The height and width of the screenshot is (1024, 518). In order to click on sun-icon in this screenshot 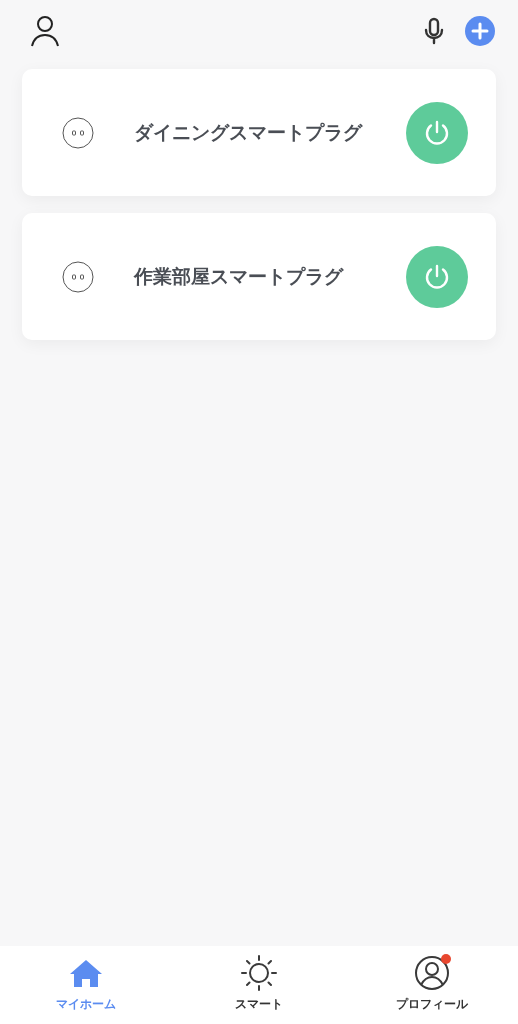, I will do `click(259, 973)`.